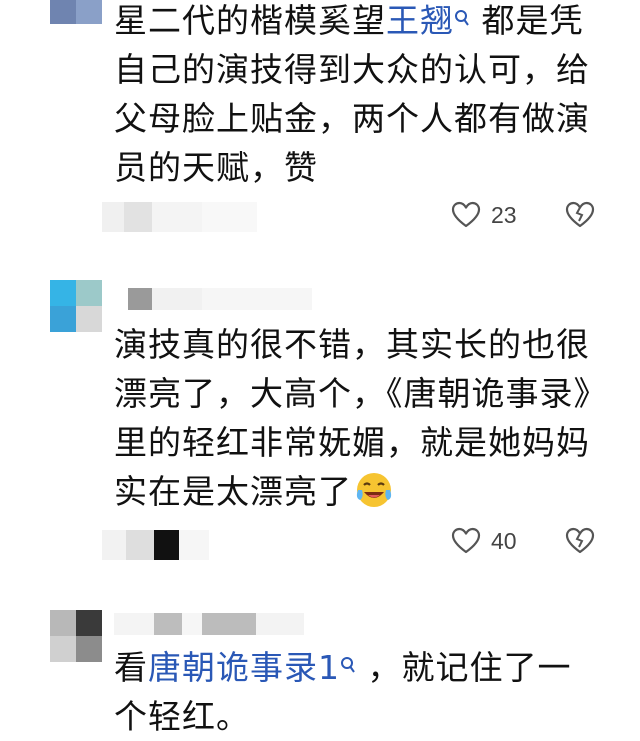 This screenshot has width=640, height=741. What do you see at coordinates (484, 541) in the screenshot?
I see `like-button: 40` at bounding box center [484, 541].